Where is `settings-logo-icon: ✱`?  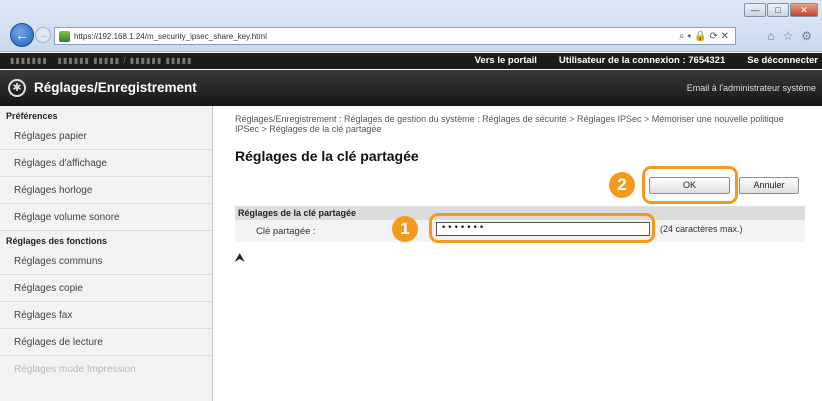 settings-logo-icon: ✱ is located at coordinates (17, 88).